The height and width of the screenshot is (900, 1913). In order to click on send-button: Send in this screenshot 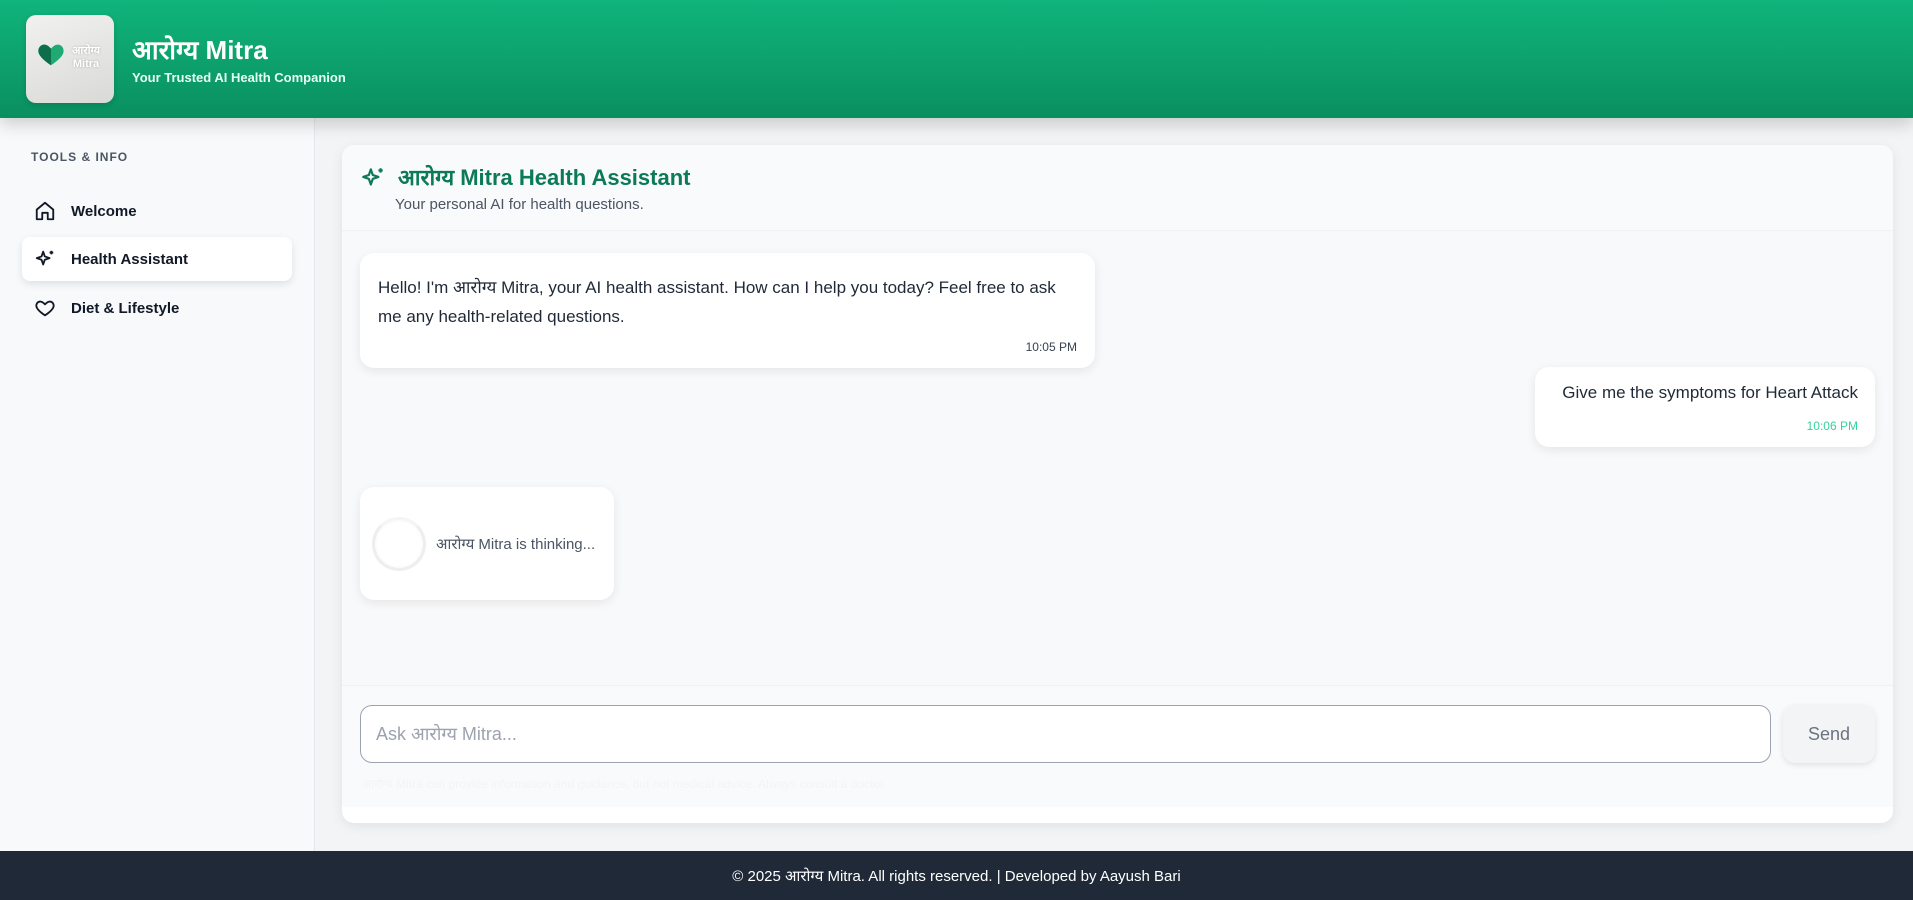, I will do `click(1829, 734)`.